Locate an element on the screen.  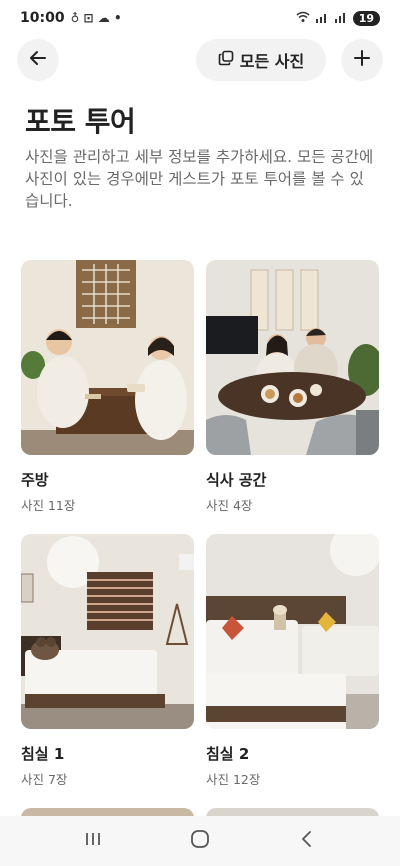
all-photos-button: 모든 사진 is located at coordinates (261, 60).